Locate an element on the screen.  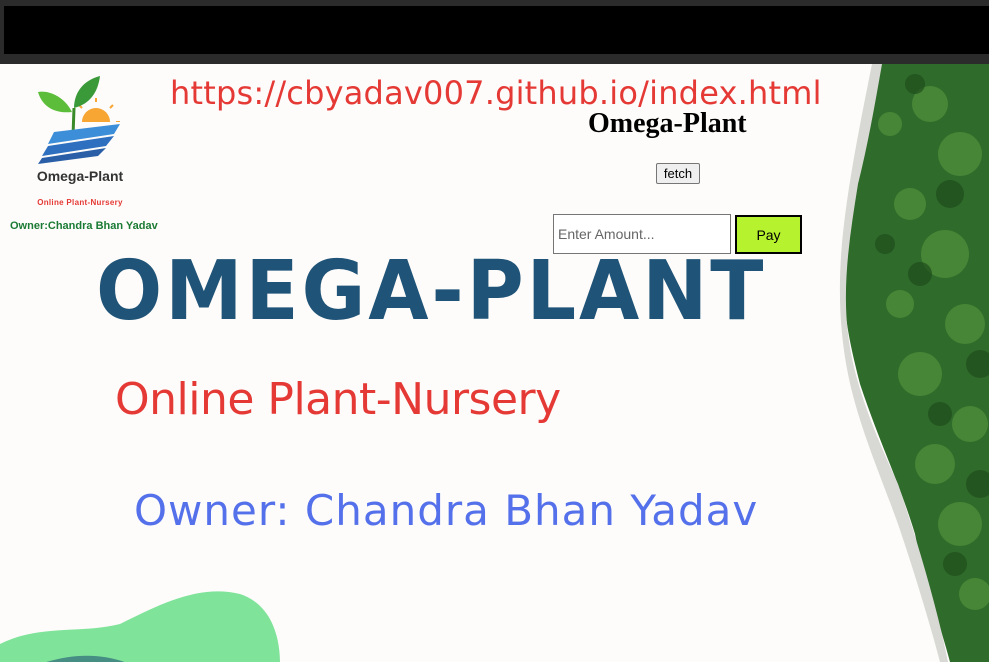
logo: Omega-Plant Online Plant-Nursery is located at coordinates (80, 154).